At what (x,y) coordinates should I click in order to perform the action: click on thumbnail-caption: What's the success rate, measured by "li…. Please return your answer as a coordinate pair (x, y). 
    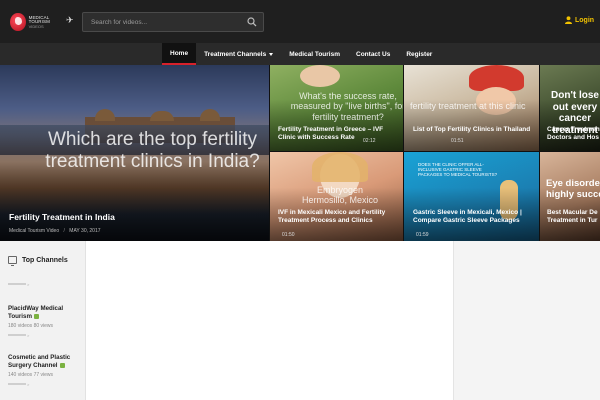
    Looking at the image, I should click on (346, 106).